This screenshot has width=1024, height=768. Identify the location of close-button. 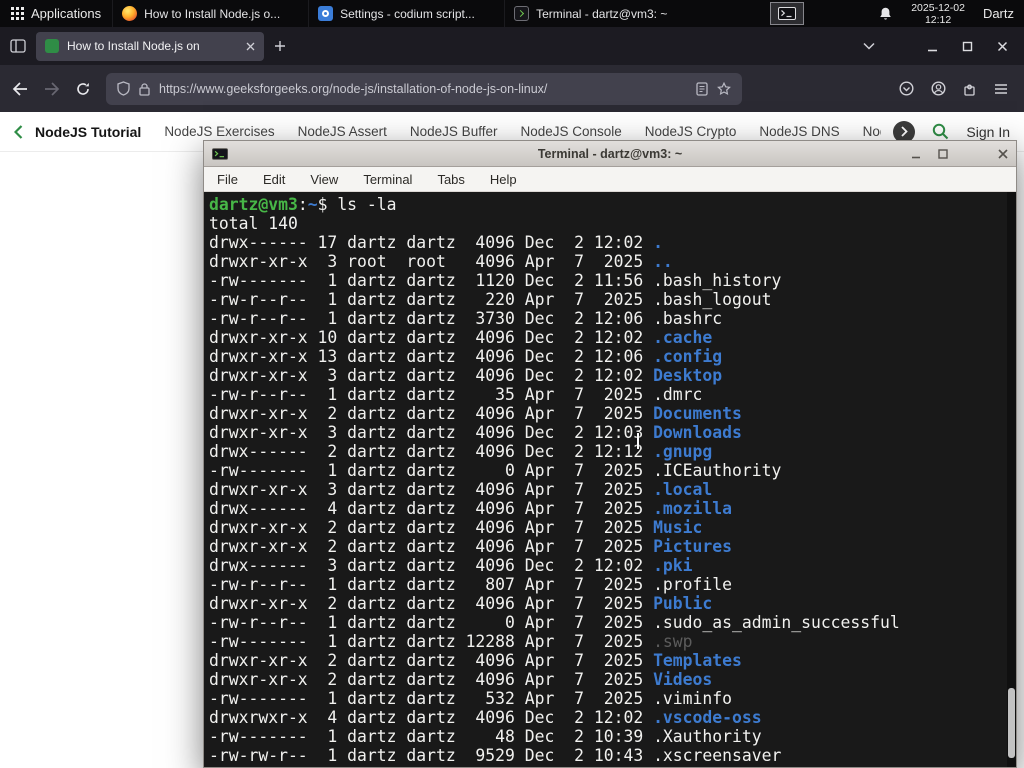
(1002, 46).